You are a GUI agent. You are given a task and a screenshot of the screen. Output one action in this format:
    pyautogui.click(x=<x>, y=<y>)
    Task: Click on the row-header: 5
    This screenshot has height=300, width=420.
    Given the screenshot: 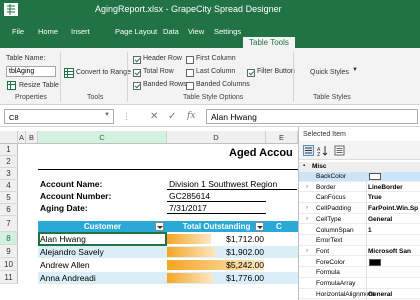 What is the action you would take?
    pyautogui.click(x=9, y=198)
    